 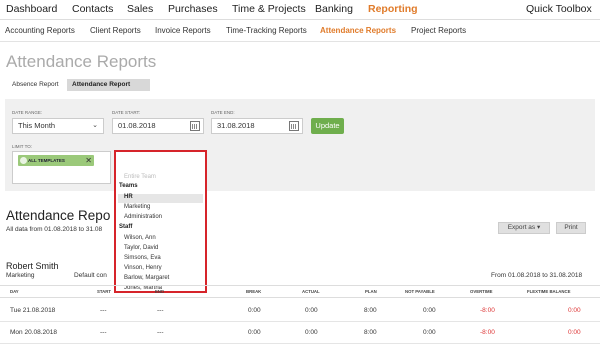 What do you see at coordinates (254, 291) in the screenshot?
I see `col-break: BREAK` at bounding box center [254, 291].